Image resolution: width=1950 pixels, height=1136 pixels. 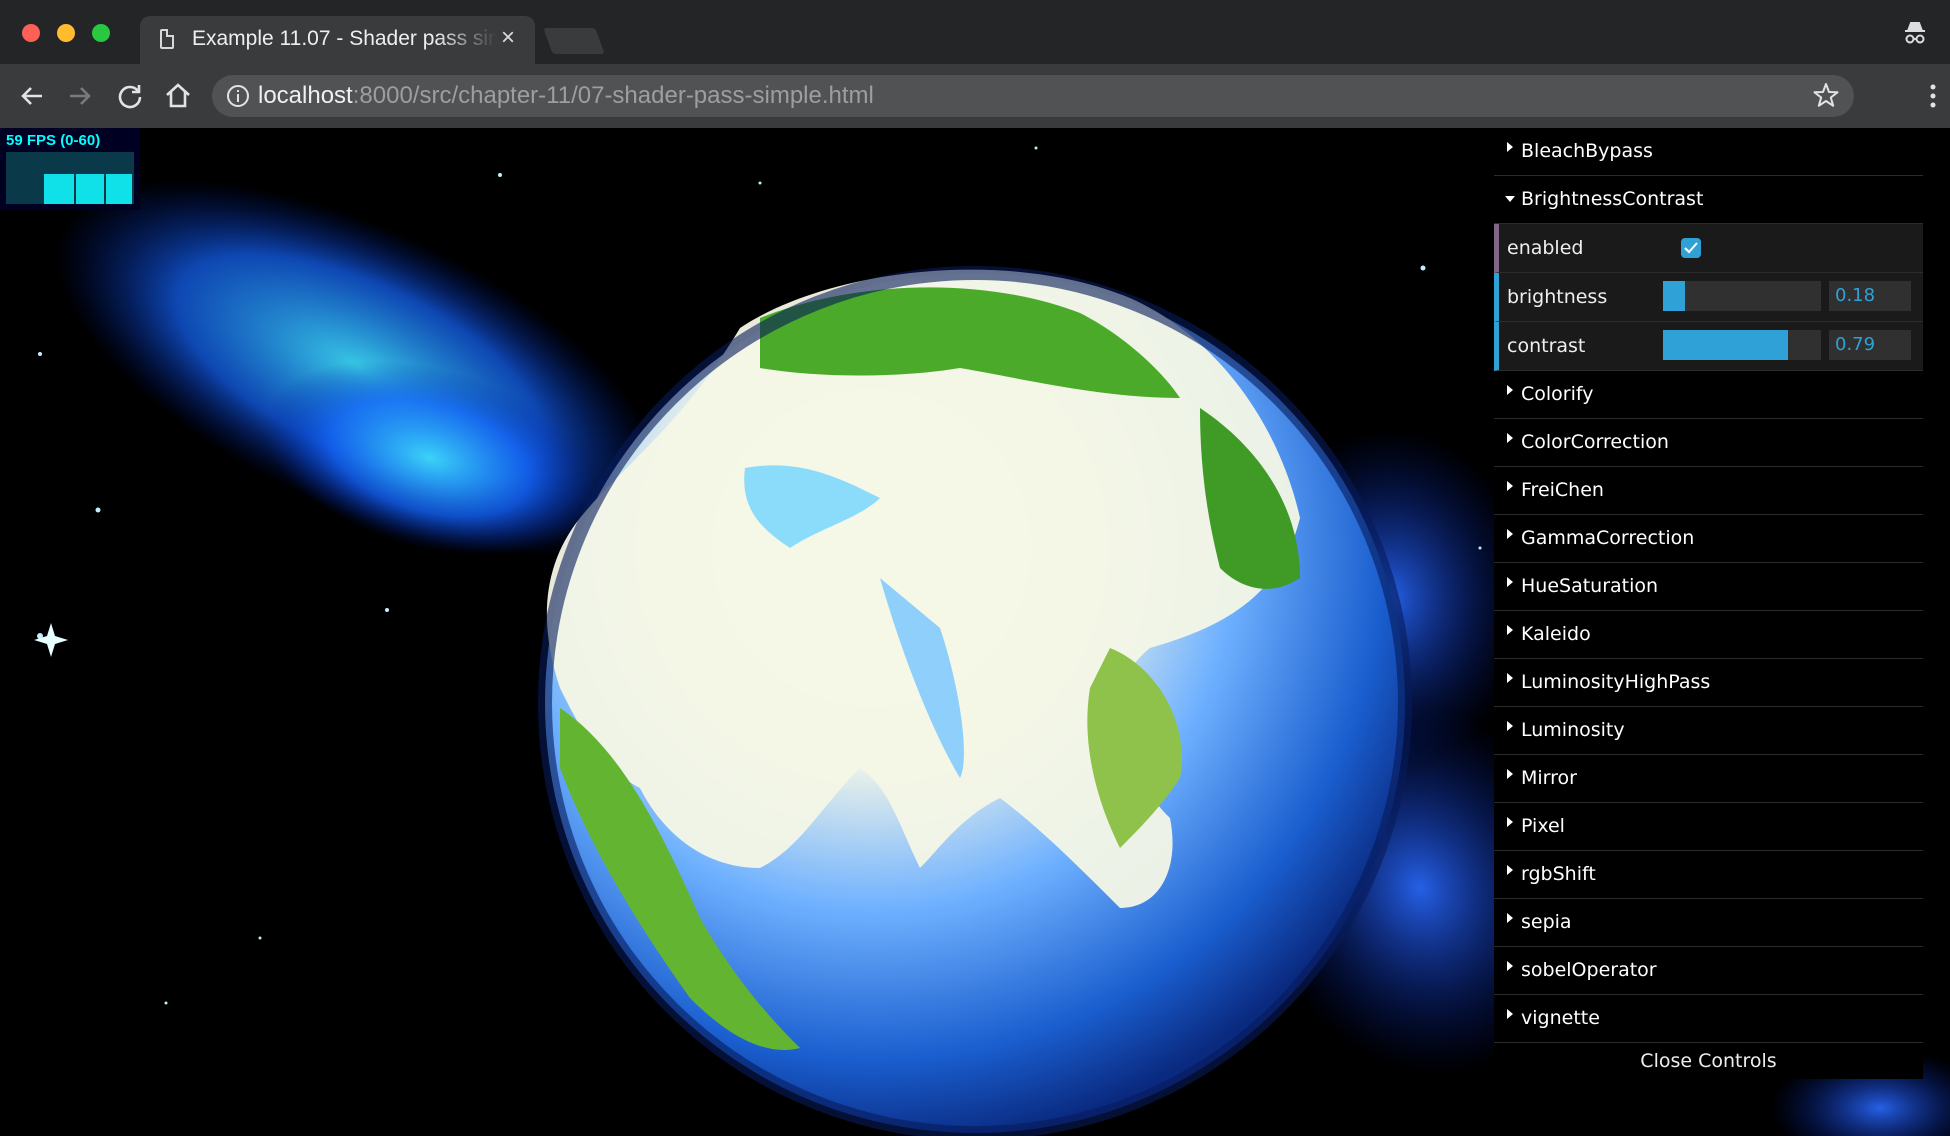 I want to click on folder-kaleido: Kaleido, so click(x=1708, y=635).